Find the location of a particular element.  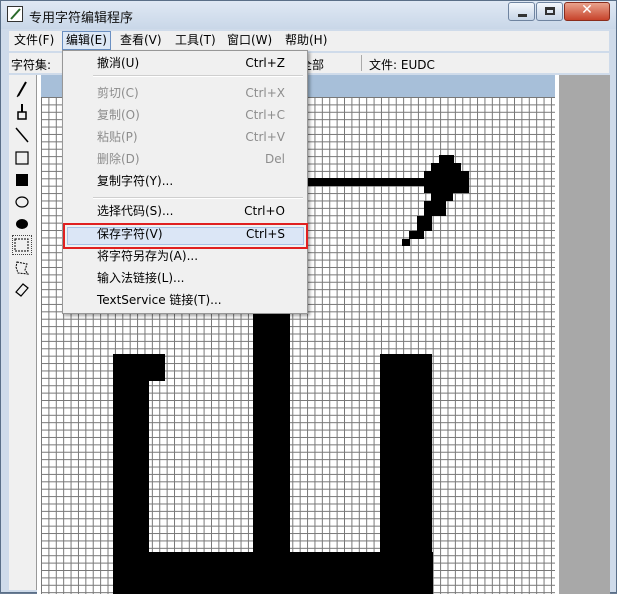

menu-window: 窗口(W) is located at coordinates (249, 40).